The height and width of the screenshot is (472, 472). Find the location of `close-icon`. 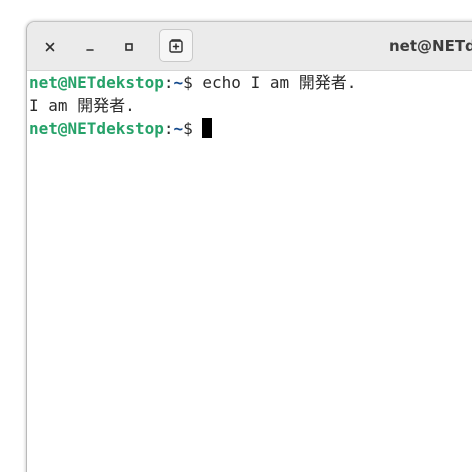

close-icon is located at coordinates (50, 47).